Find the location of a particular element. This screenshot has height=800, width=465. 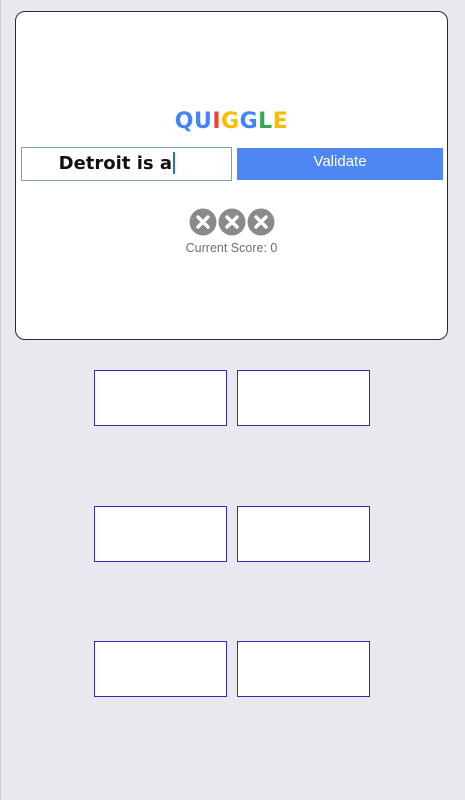

validate-button: Validate is located at coordinates (340, 164).